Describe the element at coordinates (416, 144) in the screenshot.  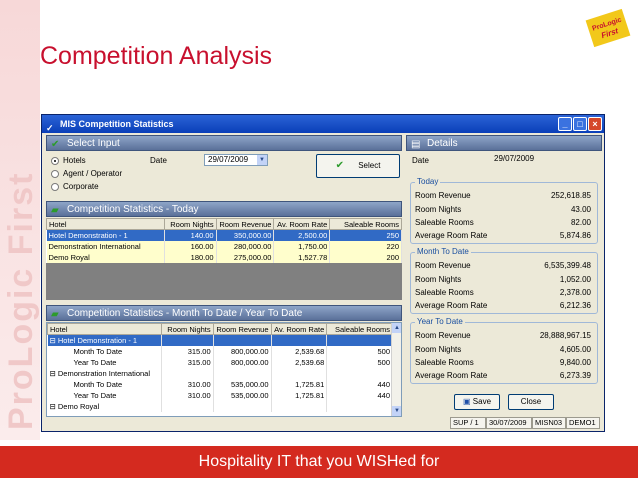
I see `document-icon: ▤` at that location.